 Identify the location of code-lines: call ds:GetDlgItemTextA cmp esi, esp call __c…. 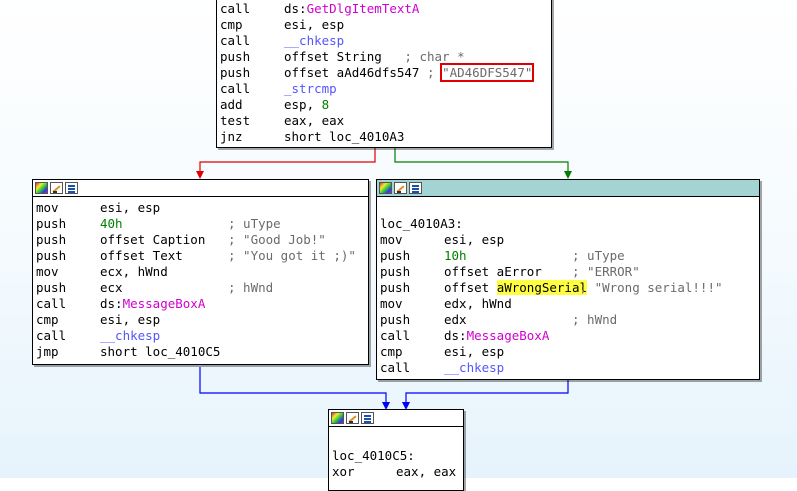
(384, 72).